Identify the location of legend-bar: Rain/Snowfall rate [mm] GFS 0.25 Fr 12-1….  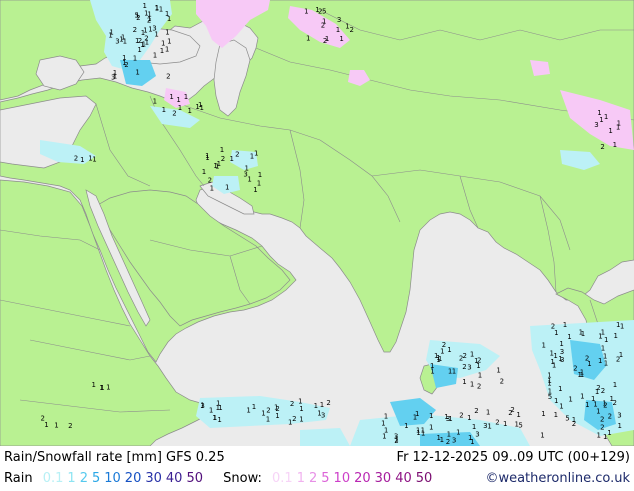
(317, 468).